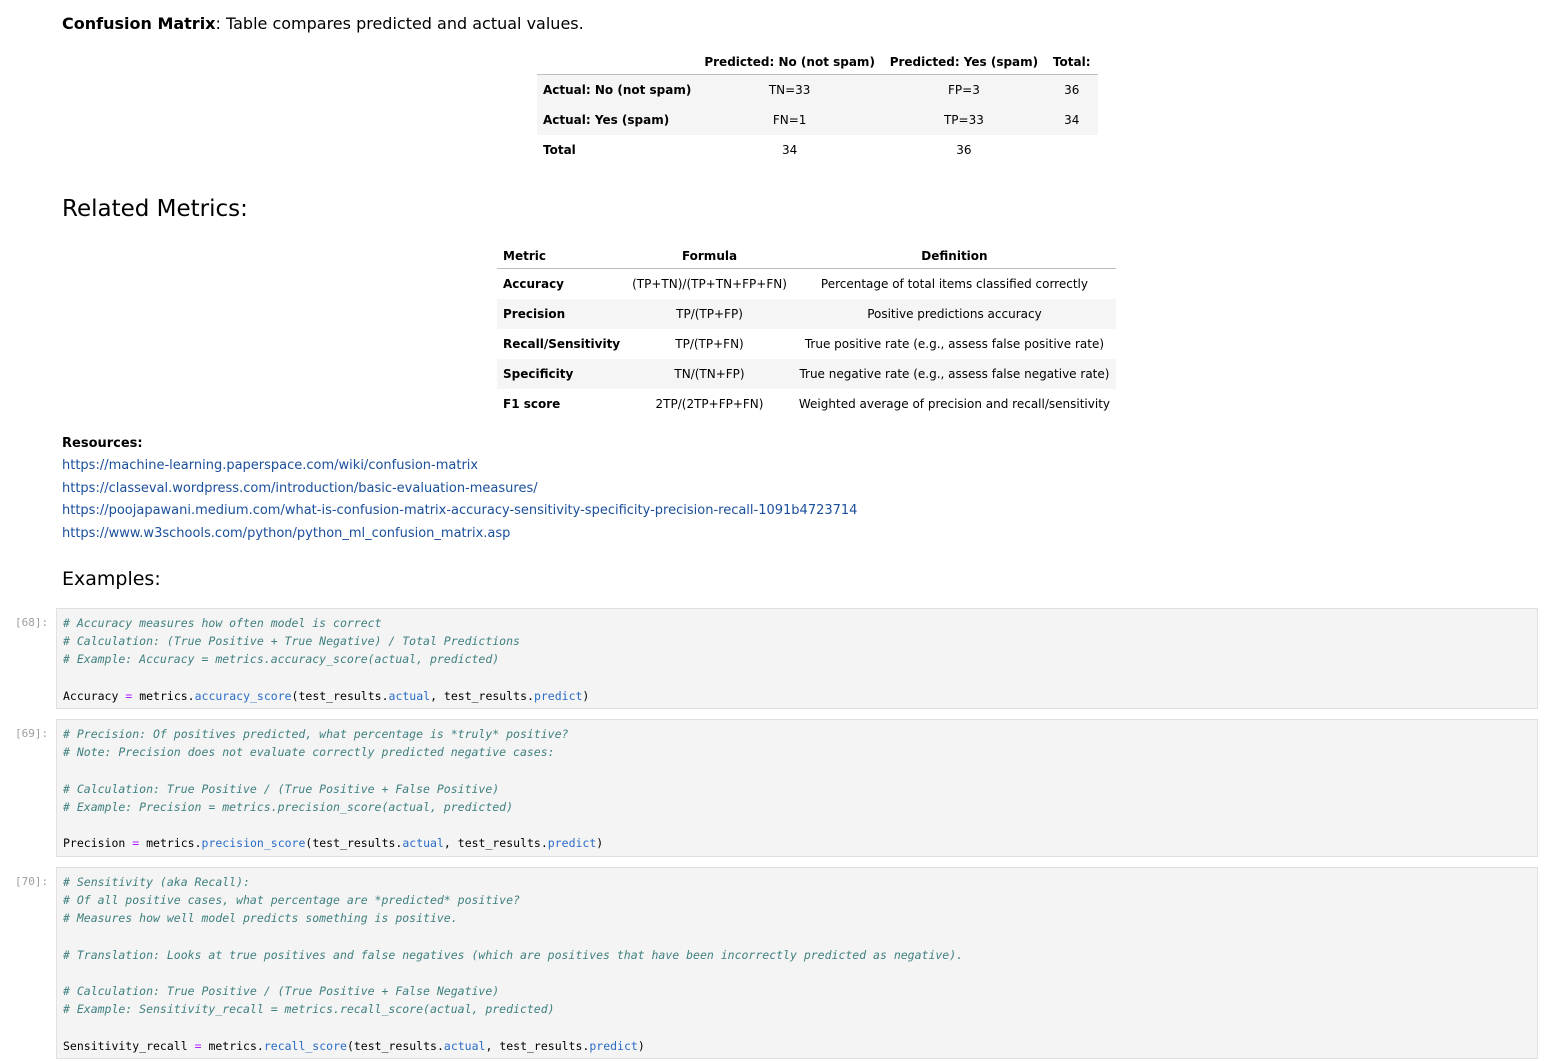 Image resolution: width=1544 pixels, height=1062 pixels. What do you see at coordinates (562, 374) in the screenshot?
I see `row-header: Specificity` at bounding box center [562, 374].